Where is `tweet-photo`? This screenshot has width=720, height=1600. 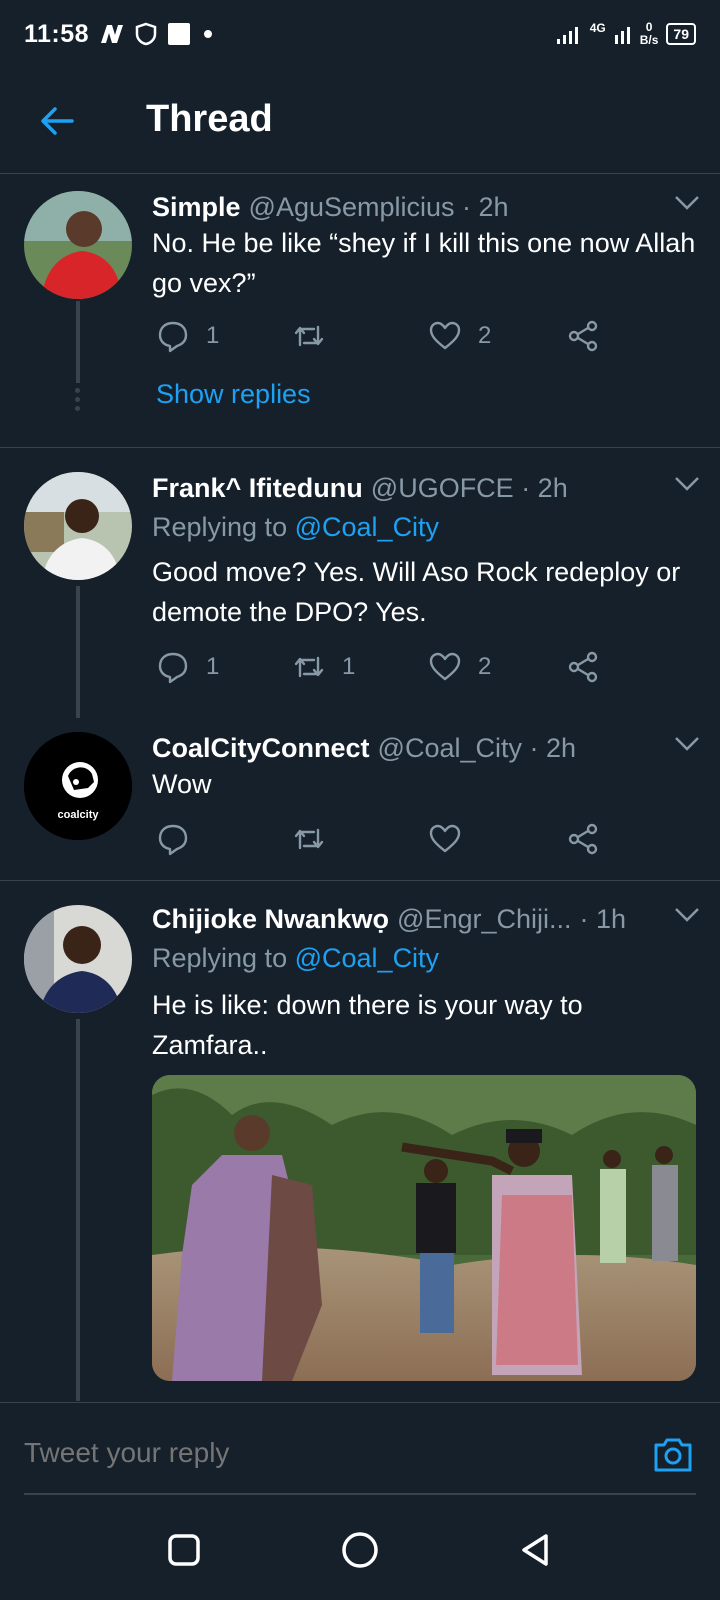 tweet-photo is located at coordinates (424, 1228).